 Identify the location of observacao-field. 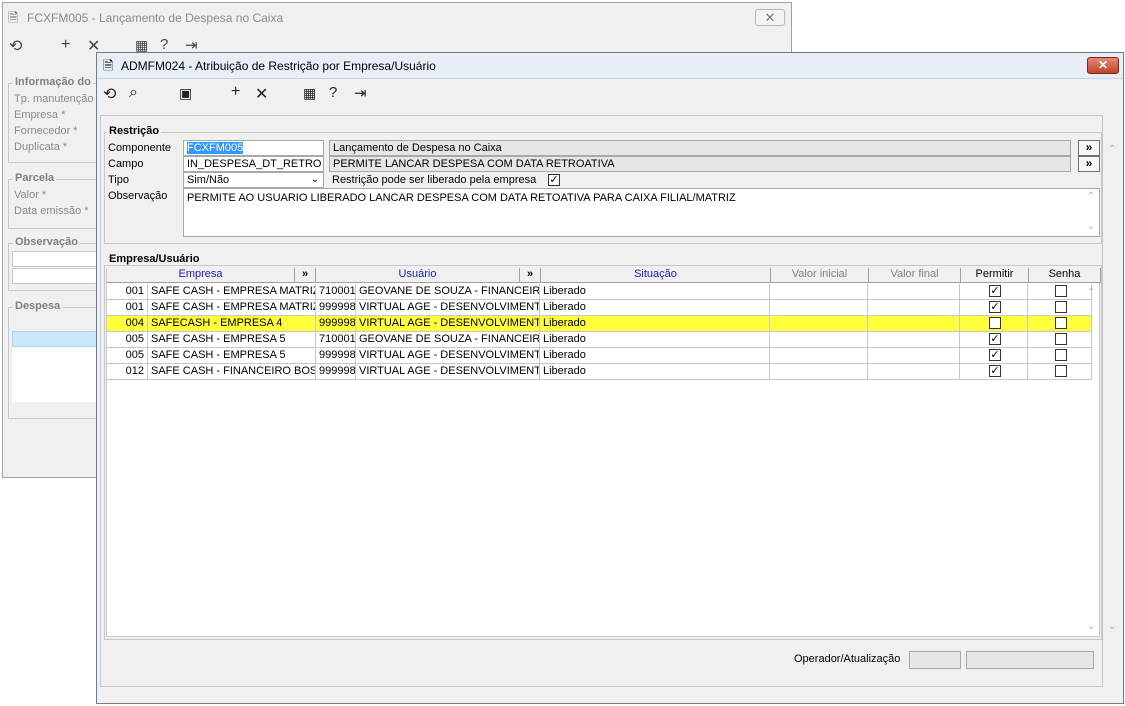
(57, 259).